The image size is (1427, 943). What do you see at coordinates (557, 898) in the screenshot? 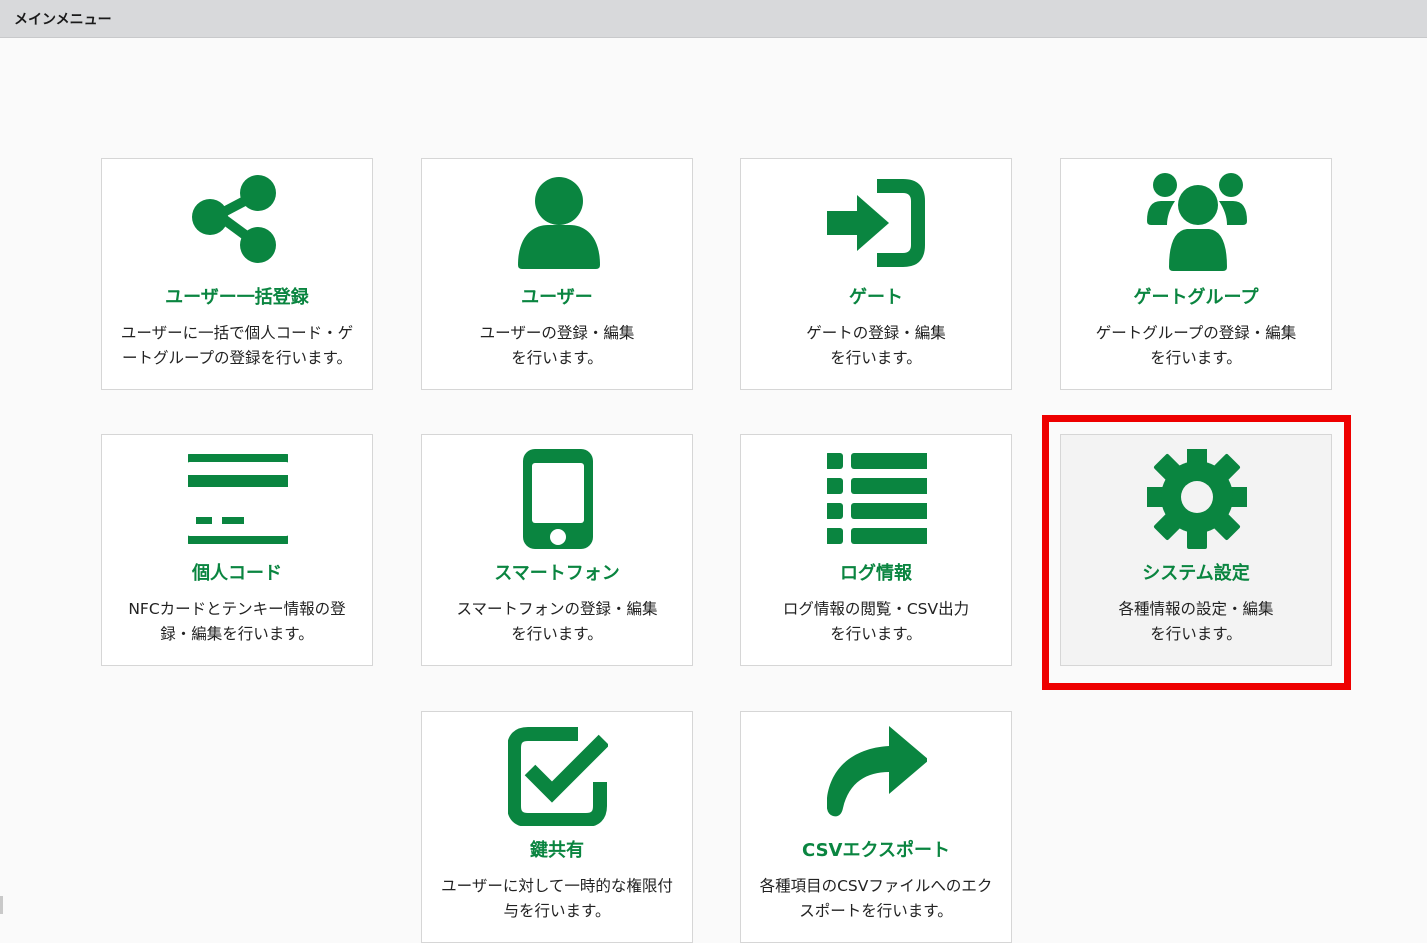
I see `tile-description: ユーザーに対して一時的な権限付 与を行います。` at bounding box center [557, 898].